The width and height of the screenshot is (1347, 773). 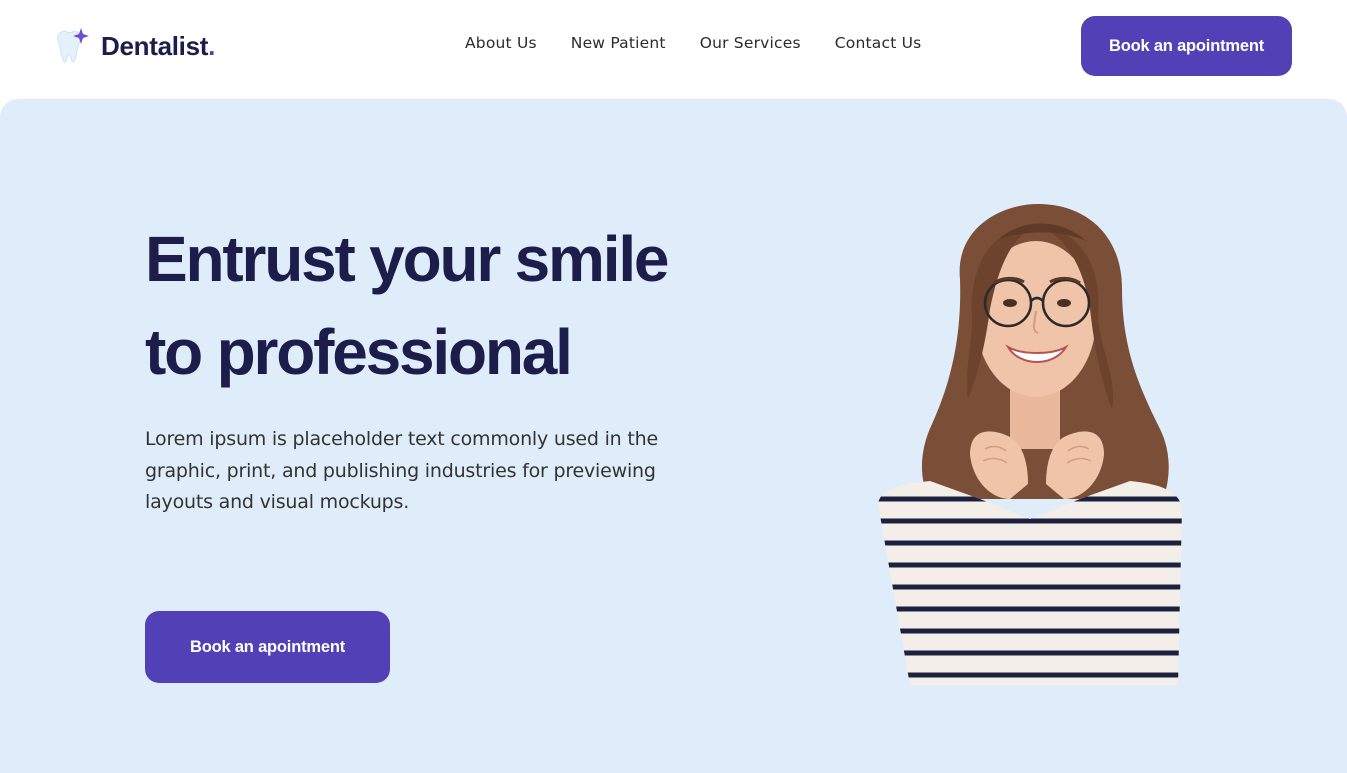 What do you see at coordinates (455, 306) in the screenshot?
I see `hero-title: Entrust your smile to professional` at bounding box center [455, 306].